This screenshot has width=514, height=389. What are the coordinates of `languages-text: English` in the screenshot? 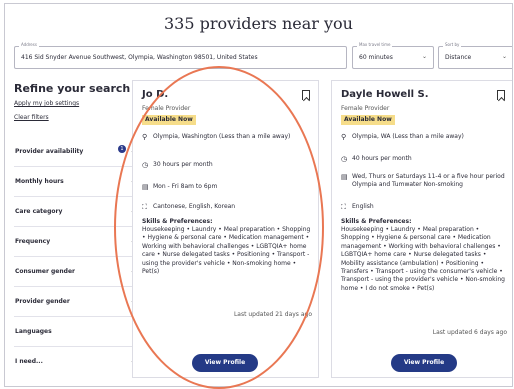 It's located at (363, 206).